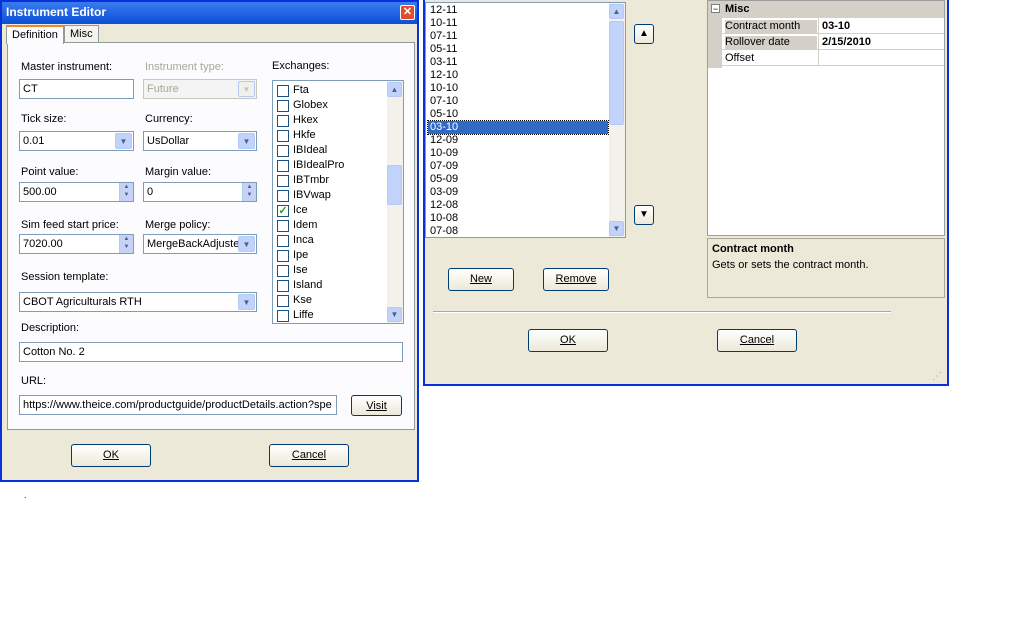  Describe the element at coordinates (846, 42) in the screenshot. I see `property-value: 2/15/2010` at that location.